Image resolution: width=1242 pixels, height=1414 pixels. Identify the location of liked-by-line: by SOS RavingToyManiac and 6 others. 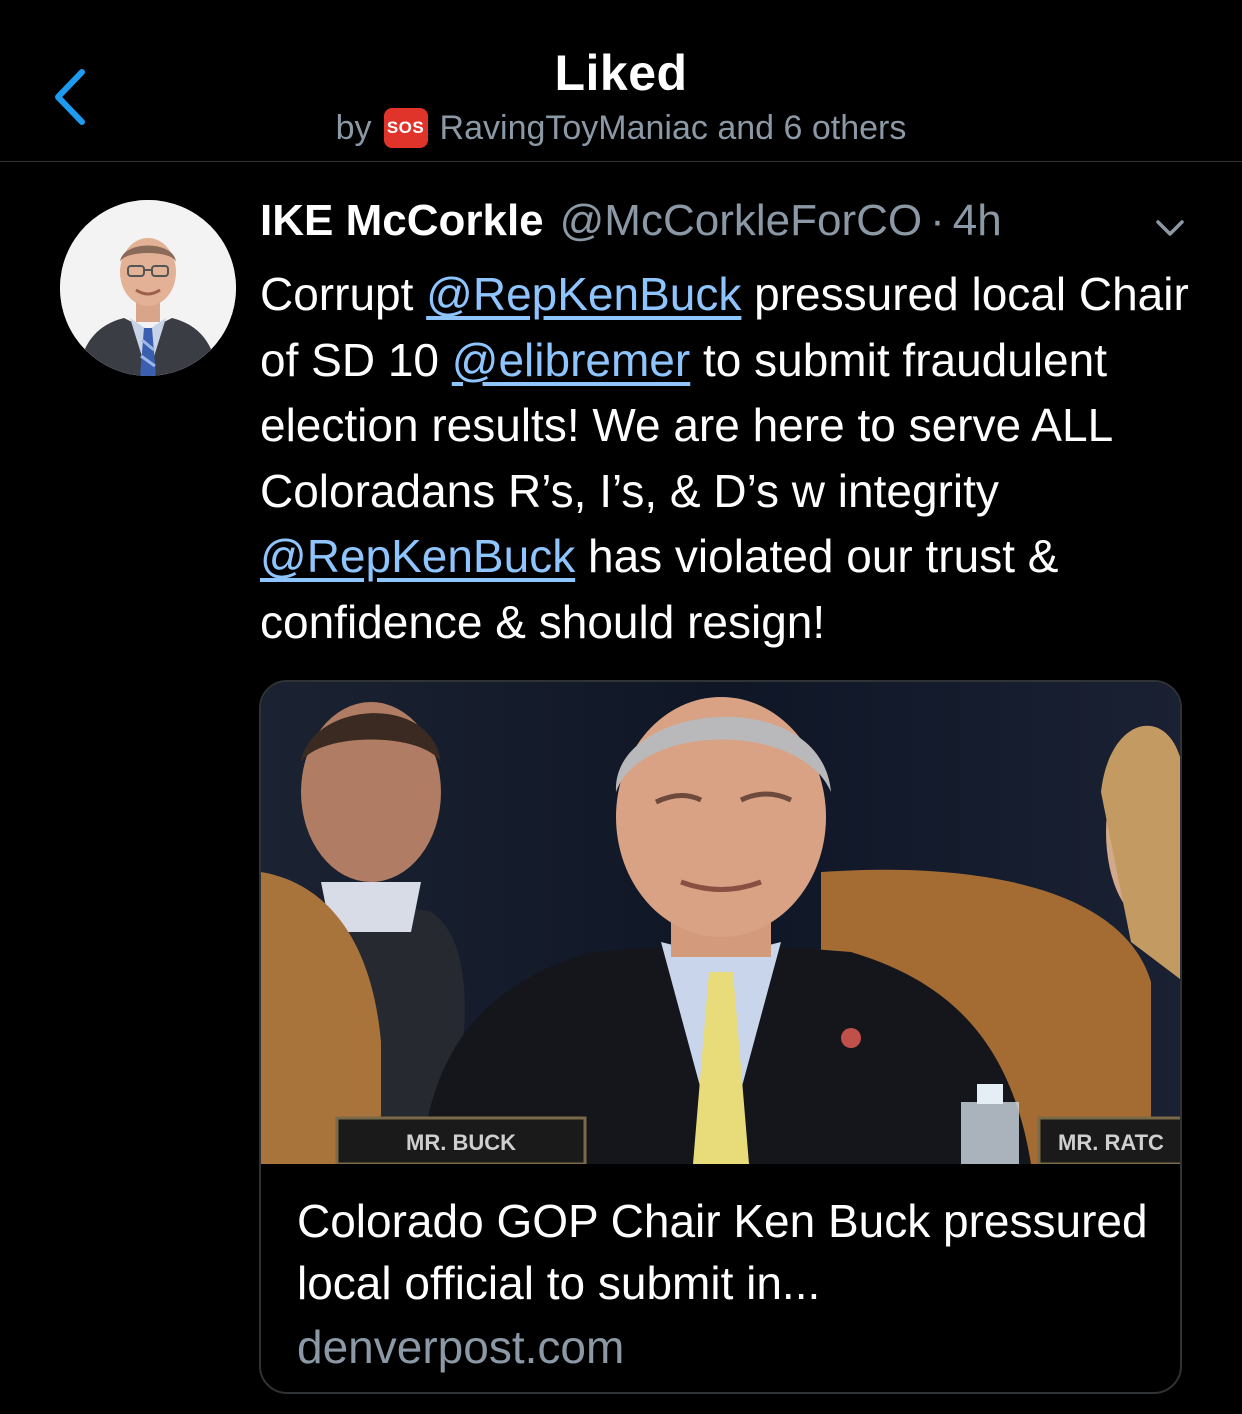
(621, 128).